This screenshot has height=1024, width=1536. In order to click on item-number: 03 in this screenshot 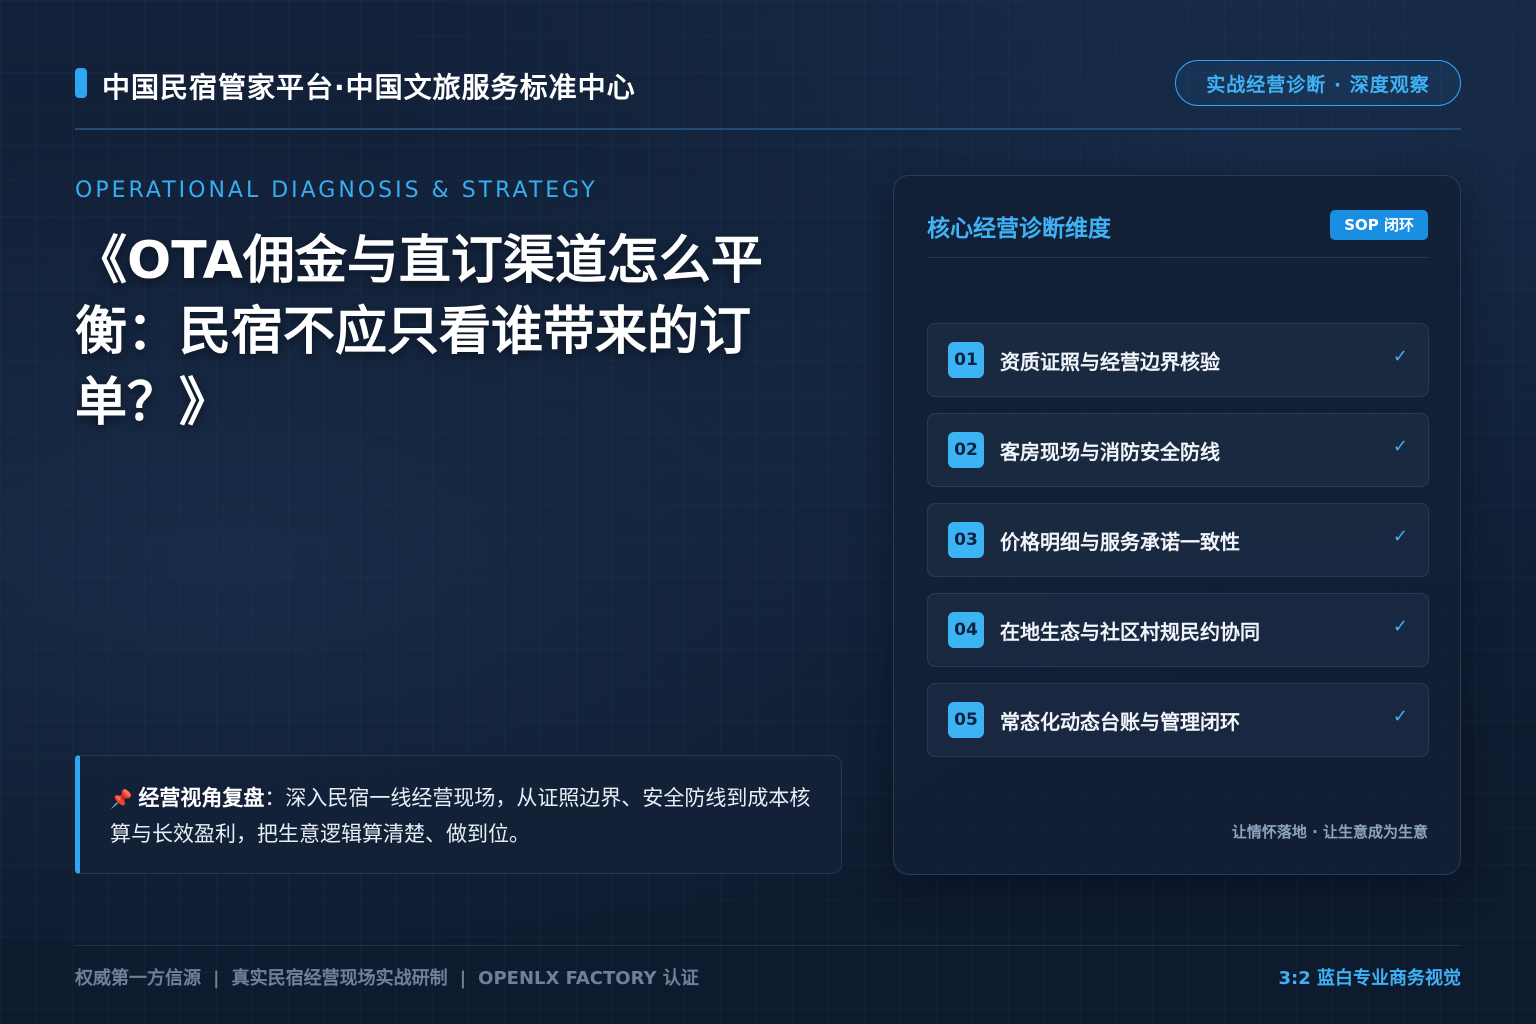, I will do `click(966, 540)`.